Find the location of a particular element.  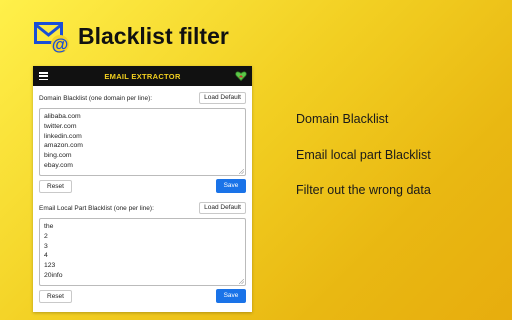

panel-header: EMAIL EXTRACTOR is located at coordinates (142, 76).